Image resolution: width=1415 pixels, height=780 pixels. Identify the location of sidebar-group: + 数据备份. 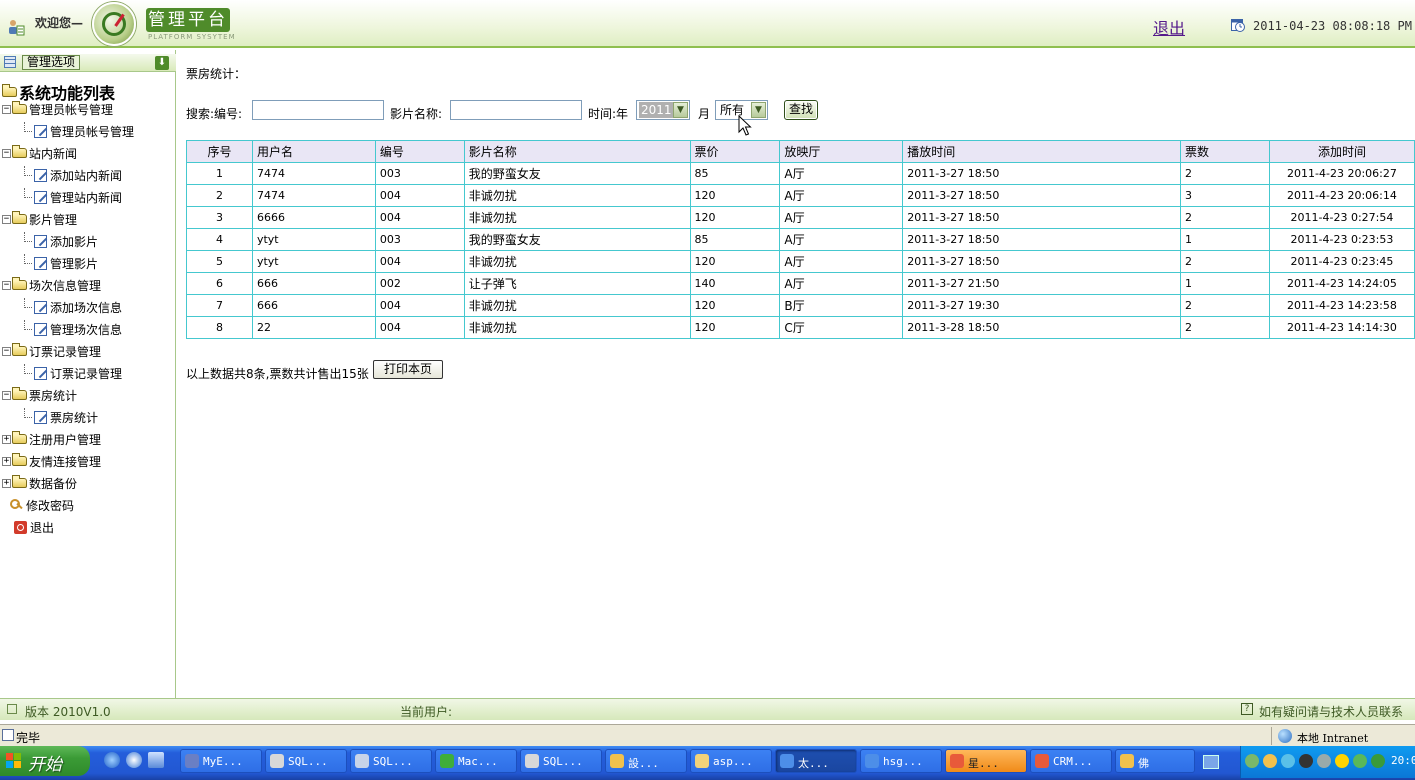
(39, 483).